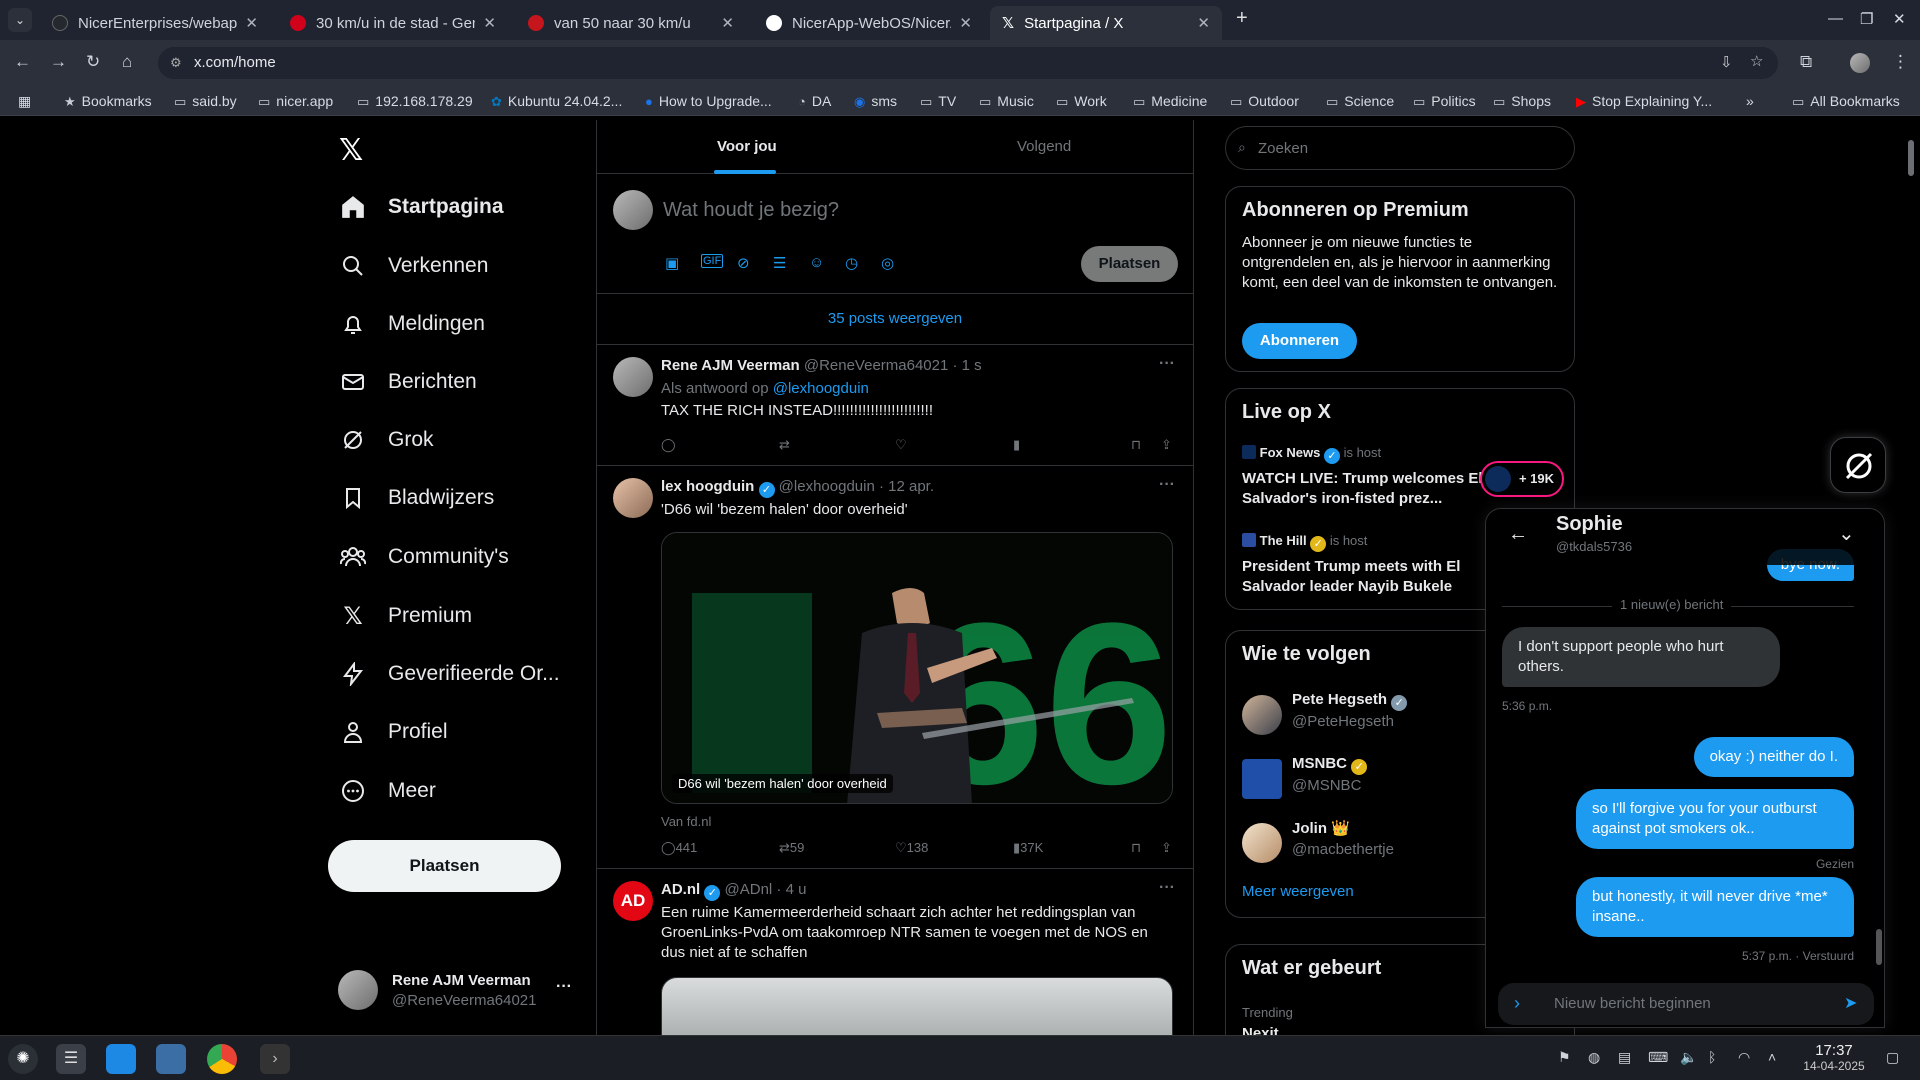 The image size is (1920, 1080). I want to click on compose-input: Wat houdt je bezig?, so click(751, 210).